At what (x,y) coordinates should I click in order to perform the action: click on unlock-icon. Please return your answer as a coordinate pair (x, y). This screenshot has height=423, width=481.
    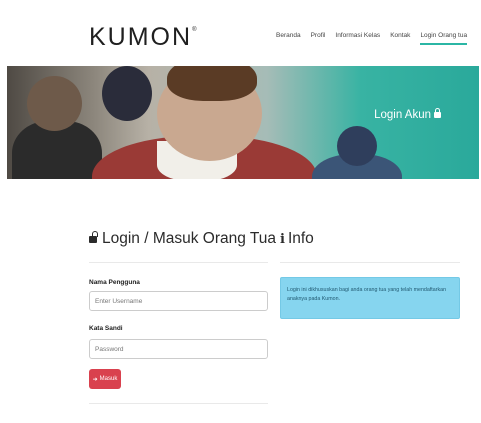
    Looking at the image, I should click on (93, 237).